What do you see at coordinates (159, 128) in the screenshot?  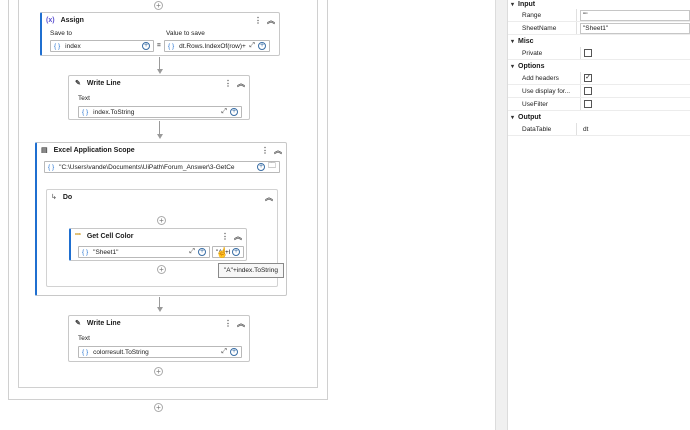 I see `connector-line` at bounding box center [159, 128].